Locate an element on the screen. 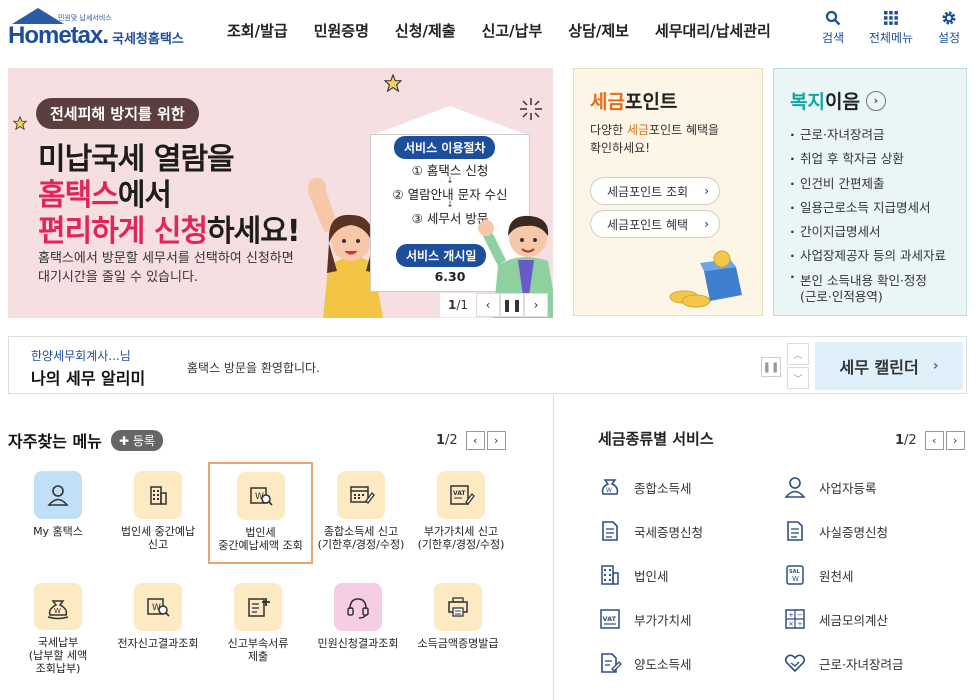 The image size is (979, 700). calendar-edit-icon is located at coordinates (361, 495).